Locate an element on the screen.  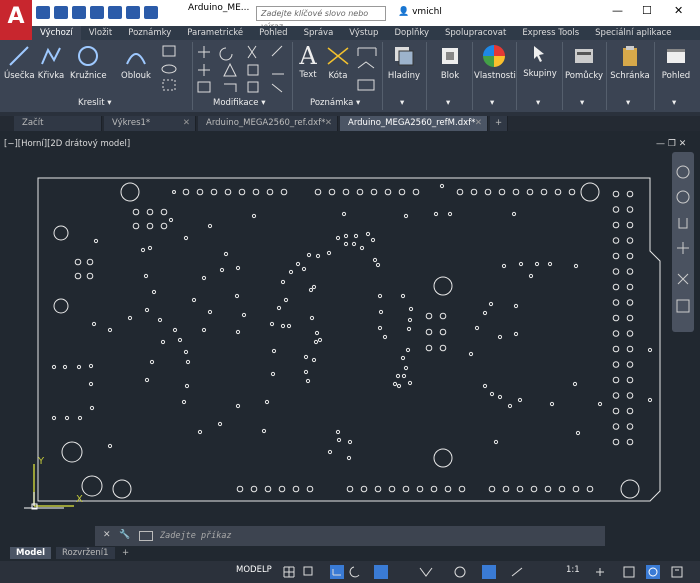
model-space-toggle: MODELP is located at coordinates (254, 570).